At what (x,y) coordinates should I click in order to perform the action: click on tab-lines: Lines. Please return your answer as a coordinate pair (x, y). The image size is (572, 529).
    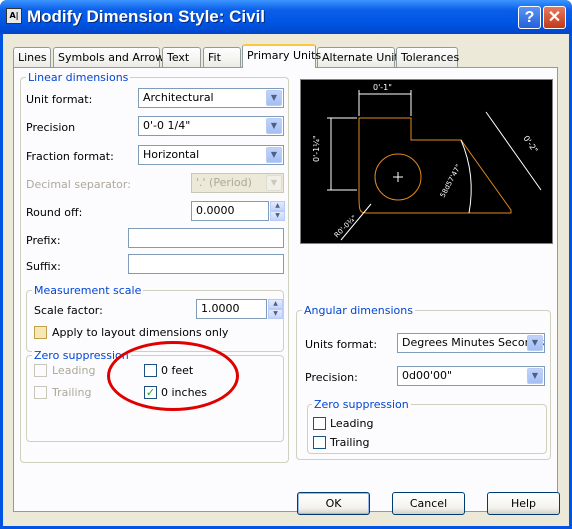
    Looking at the image, I should click on (32, 57).